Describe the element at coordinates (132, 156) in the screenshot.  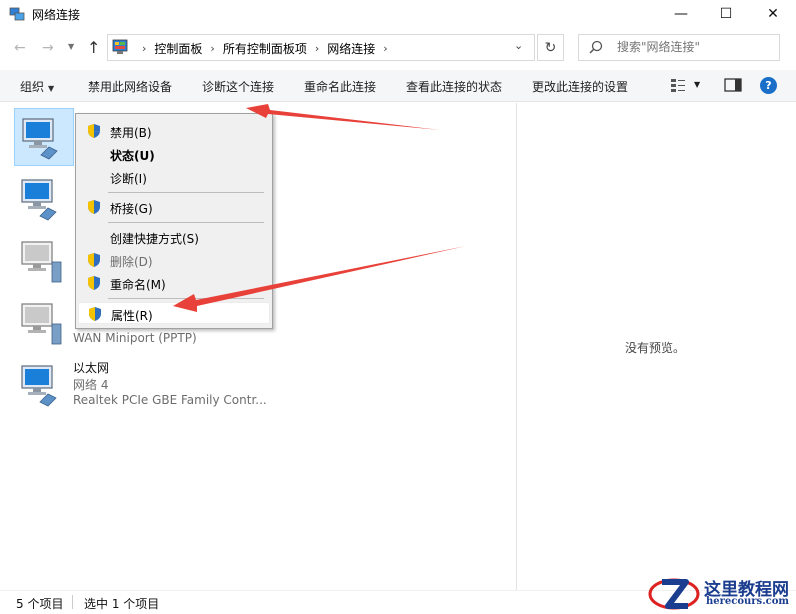
I see `menu-item-label: 状态(U)` at that location.